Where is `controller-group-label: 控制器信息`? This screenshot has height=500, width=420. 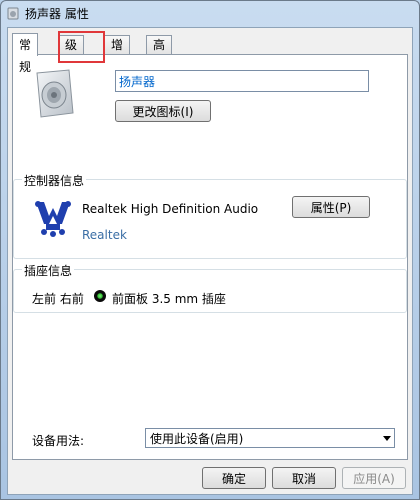 controller-group-label: 控制器信息 is located at coordinates (54, 180).